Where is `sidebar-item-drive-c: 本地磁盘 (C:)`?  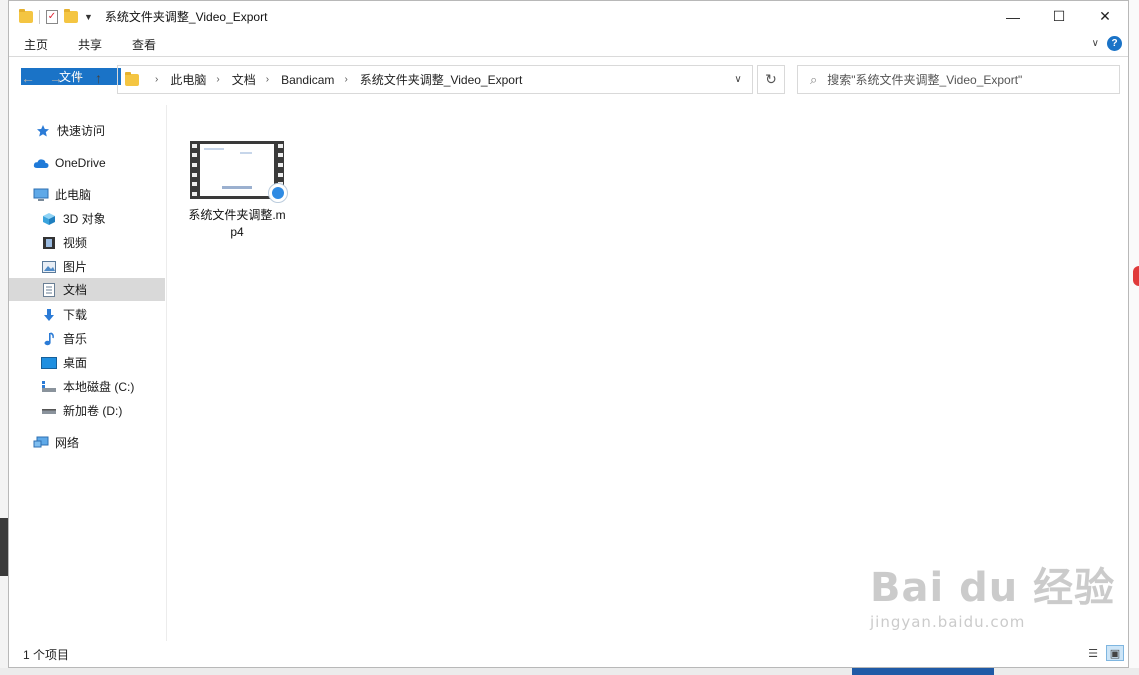 sidebar-item-drive-c: 本地磁盘 (C:) is located at coordinates (87, 386).